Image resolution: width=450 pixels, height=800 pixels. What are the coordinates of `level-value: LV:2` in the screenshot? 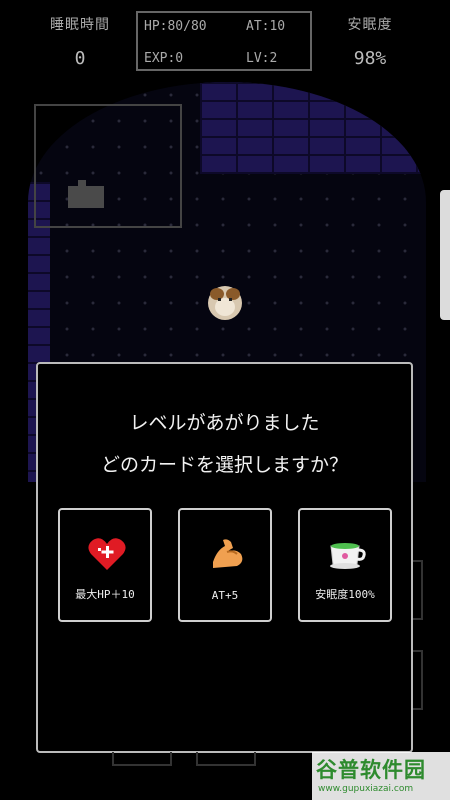 It's located at (262, 58).